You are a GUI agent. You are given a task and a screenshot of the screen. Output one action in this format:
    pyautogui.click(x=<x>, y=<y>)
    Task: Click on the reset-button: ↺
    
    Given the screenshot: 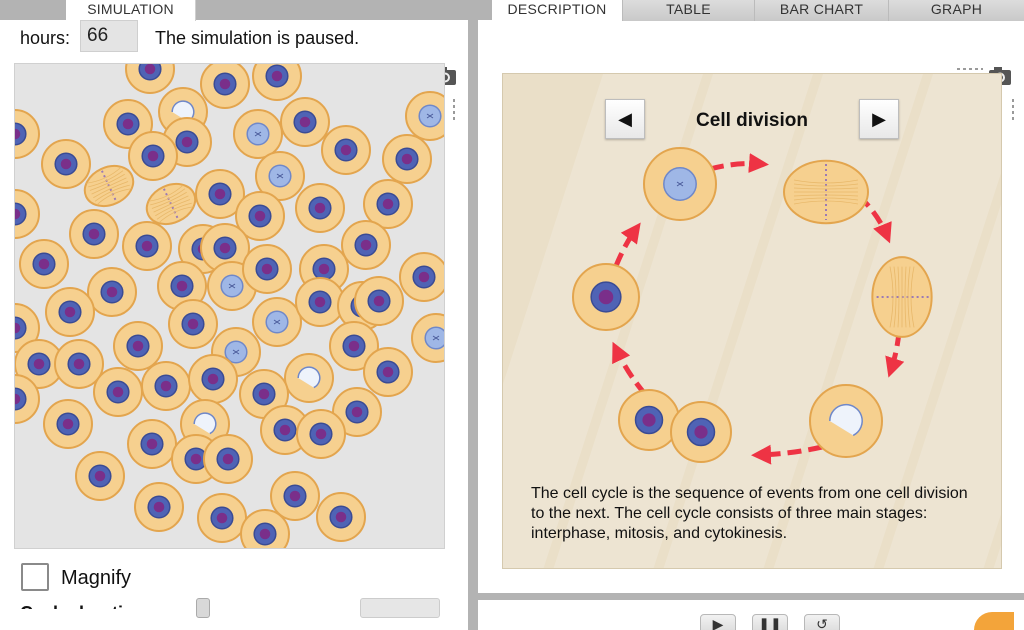 What is the action you would take?
    pyautogui.click(x=822, y=622)
    